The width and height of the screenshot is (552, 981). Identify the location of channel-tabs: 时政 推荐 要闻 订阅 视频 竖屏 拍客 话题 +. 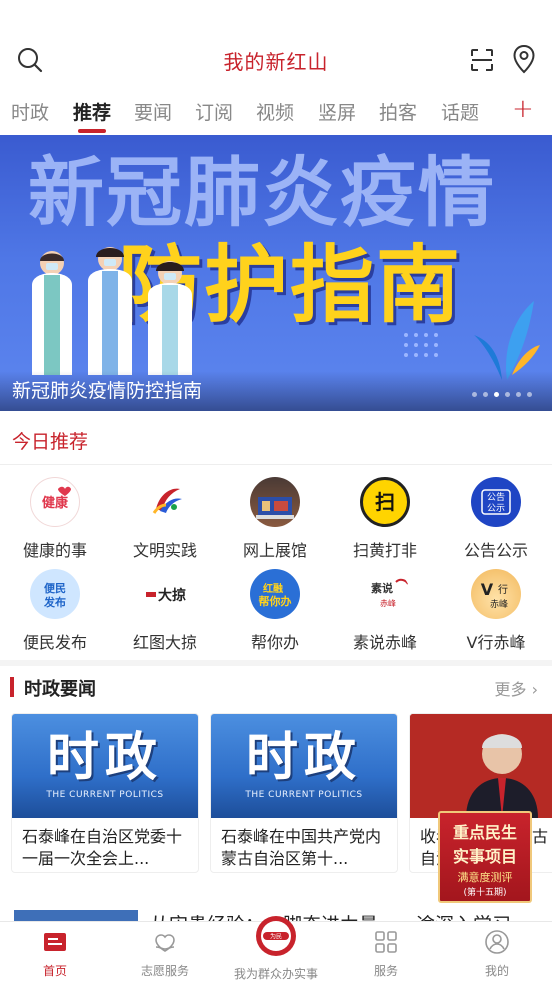
(276, 114).